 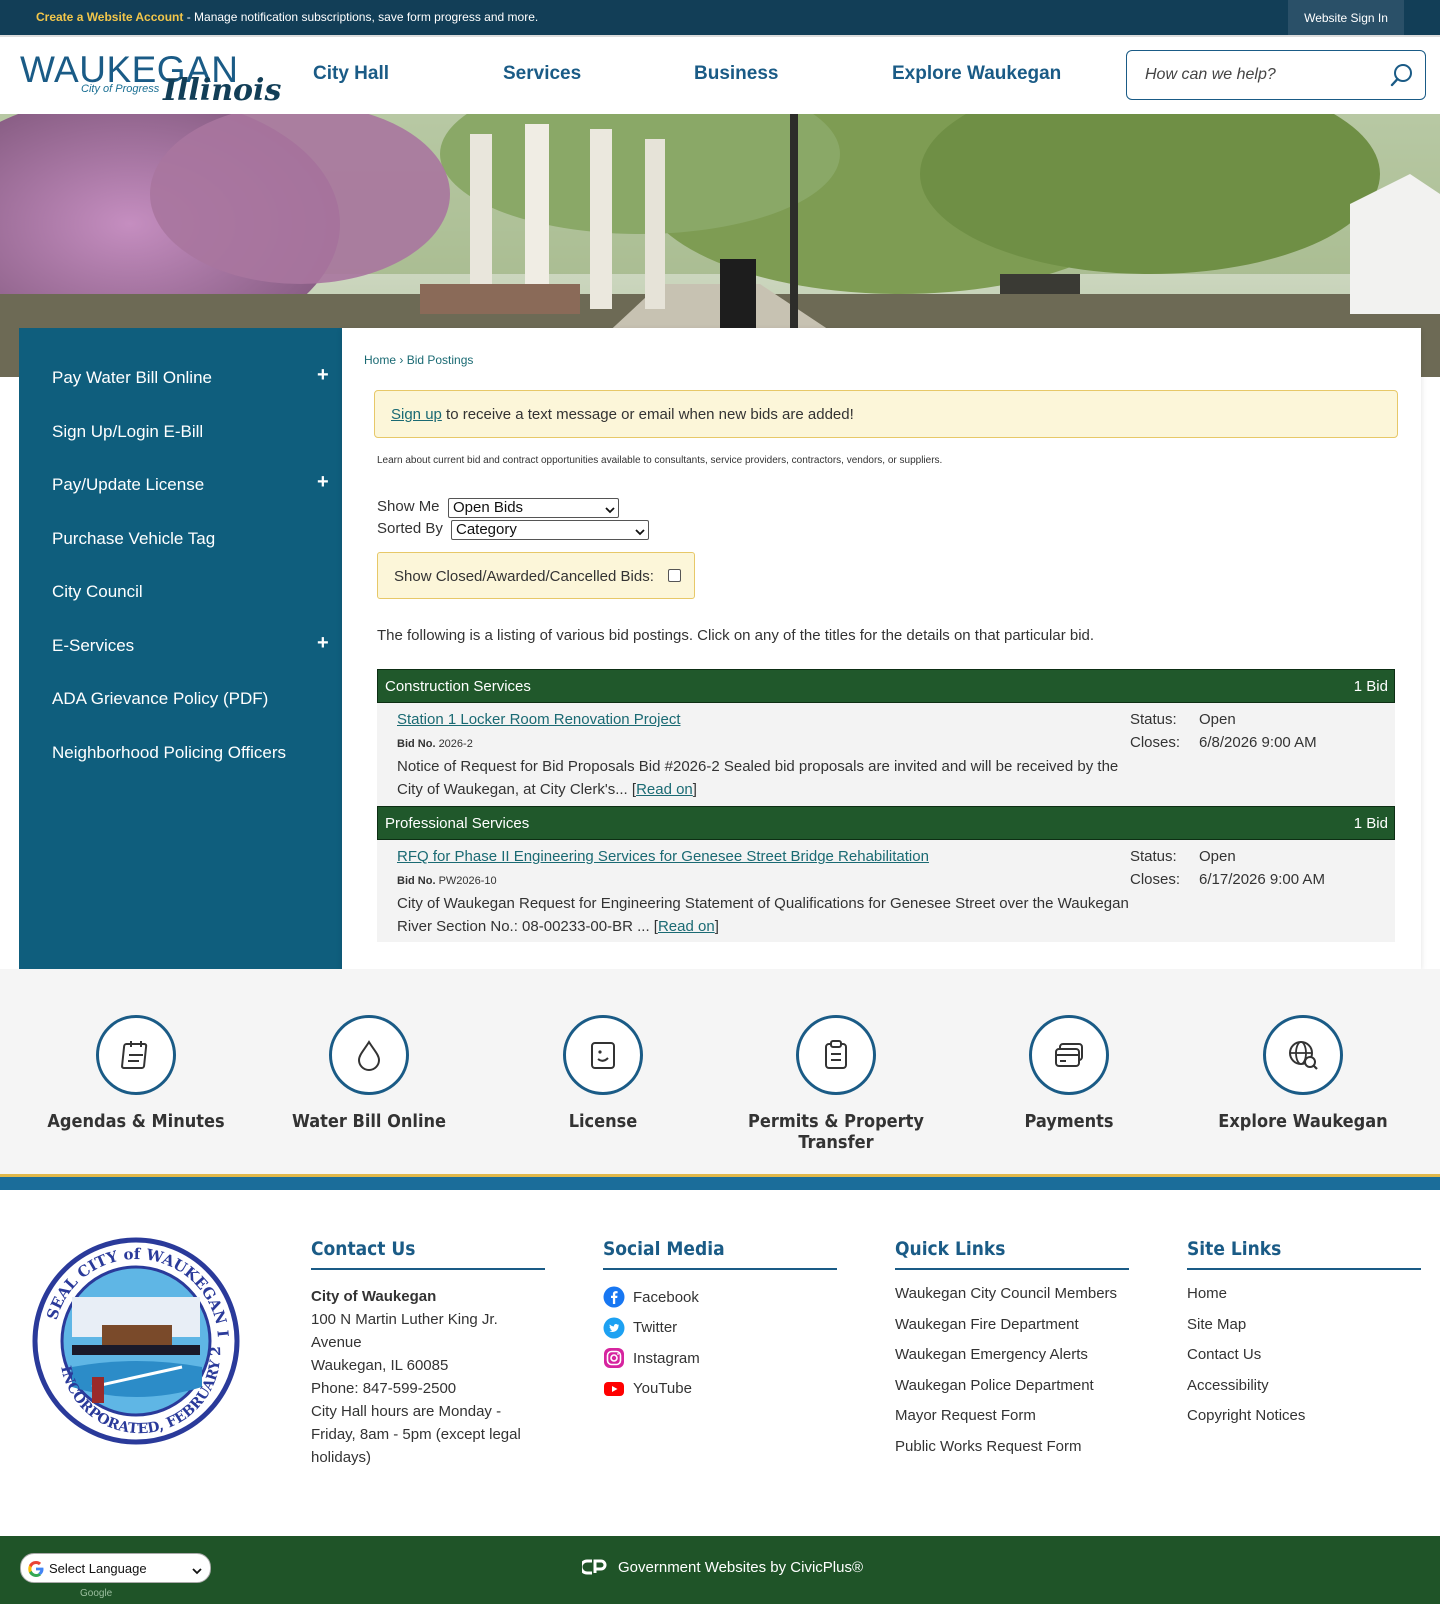 What do you see at coordinates (1012, 1392) in the screenshot?
I see `footer-link: Waukegan Police Department` at bounding box center [1012, 1392].